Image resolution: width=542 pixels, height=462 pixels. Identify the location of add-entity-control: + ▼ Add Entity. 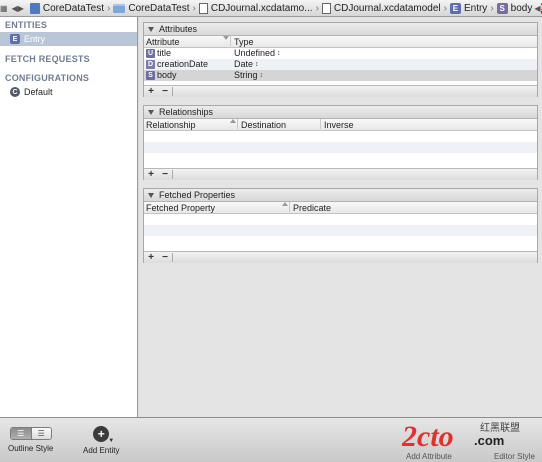
(101, 440).